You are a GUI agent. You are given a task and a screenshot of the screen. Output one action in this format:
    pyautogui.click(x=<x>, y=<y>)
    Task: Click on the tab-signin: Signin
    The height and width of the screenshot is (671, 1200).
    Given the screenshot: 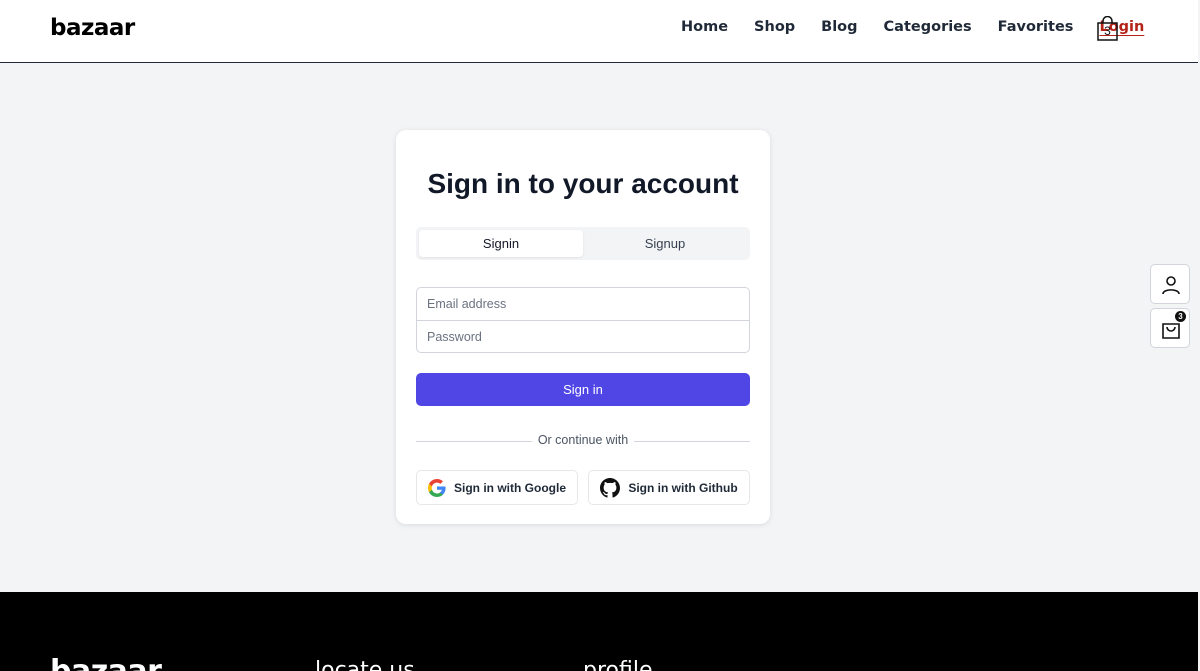 What is the action you would take?
    pyautogui.click(x=501, y=243)
    